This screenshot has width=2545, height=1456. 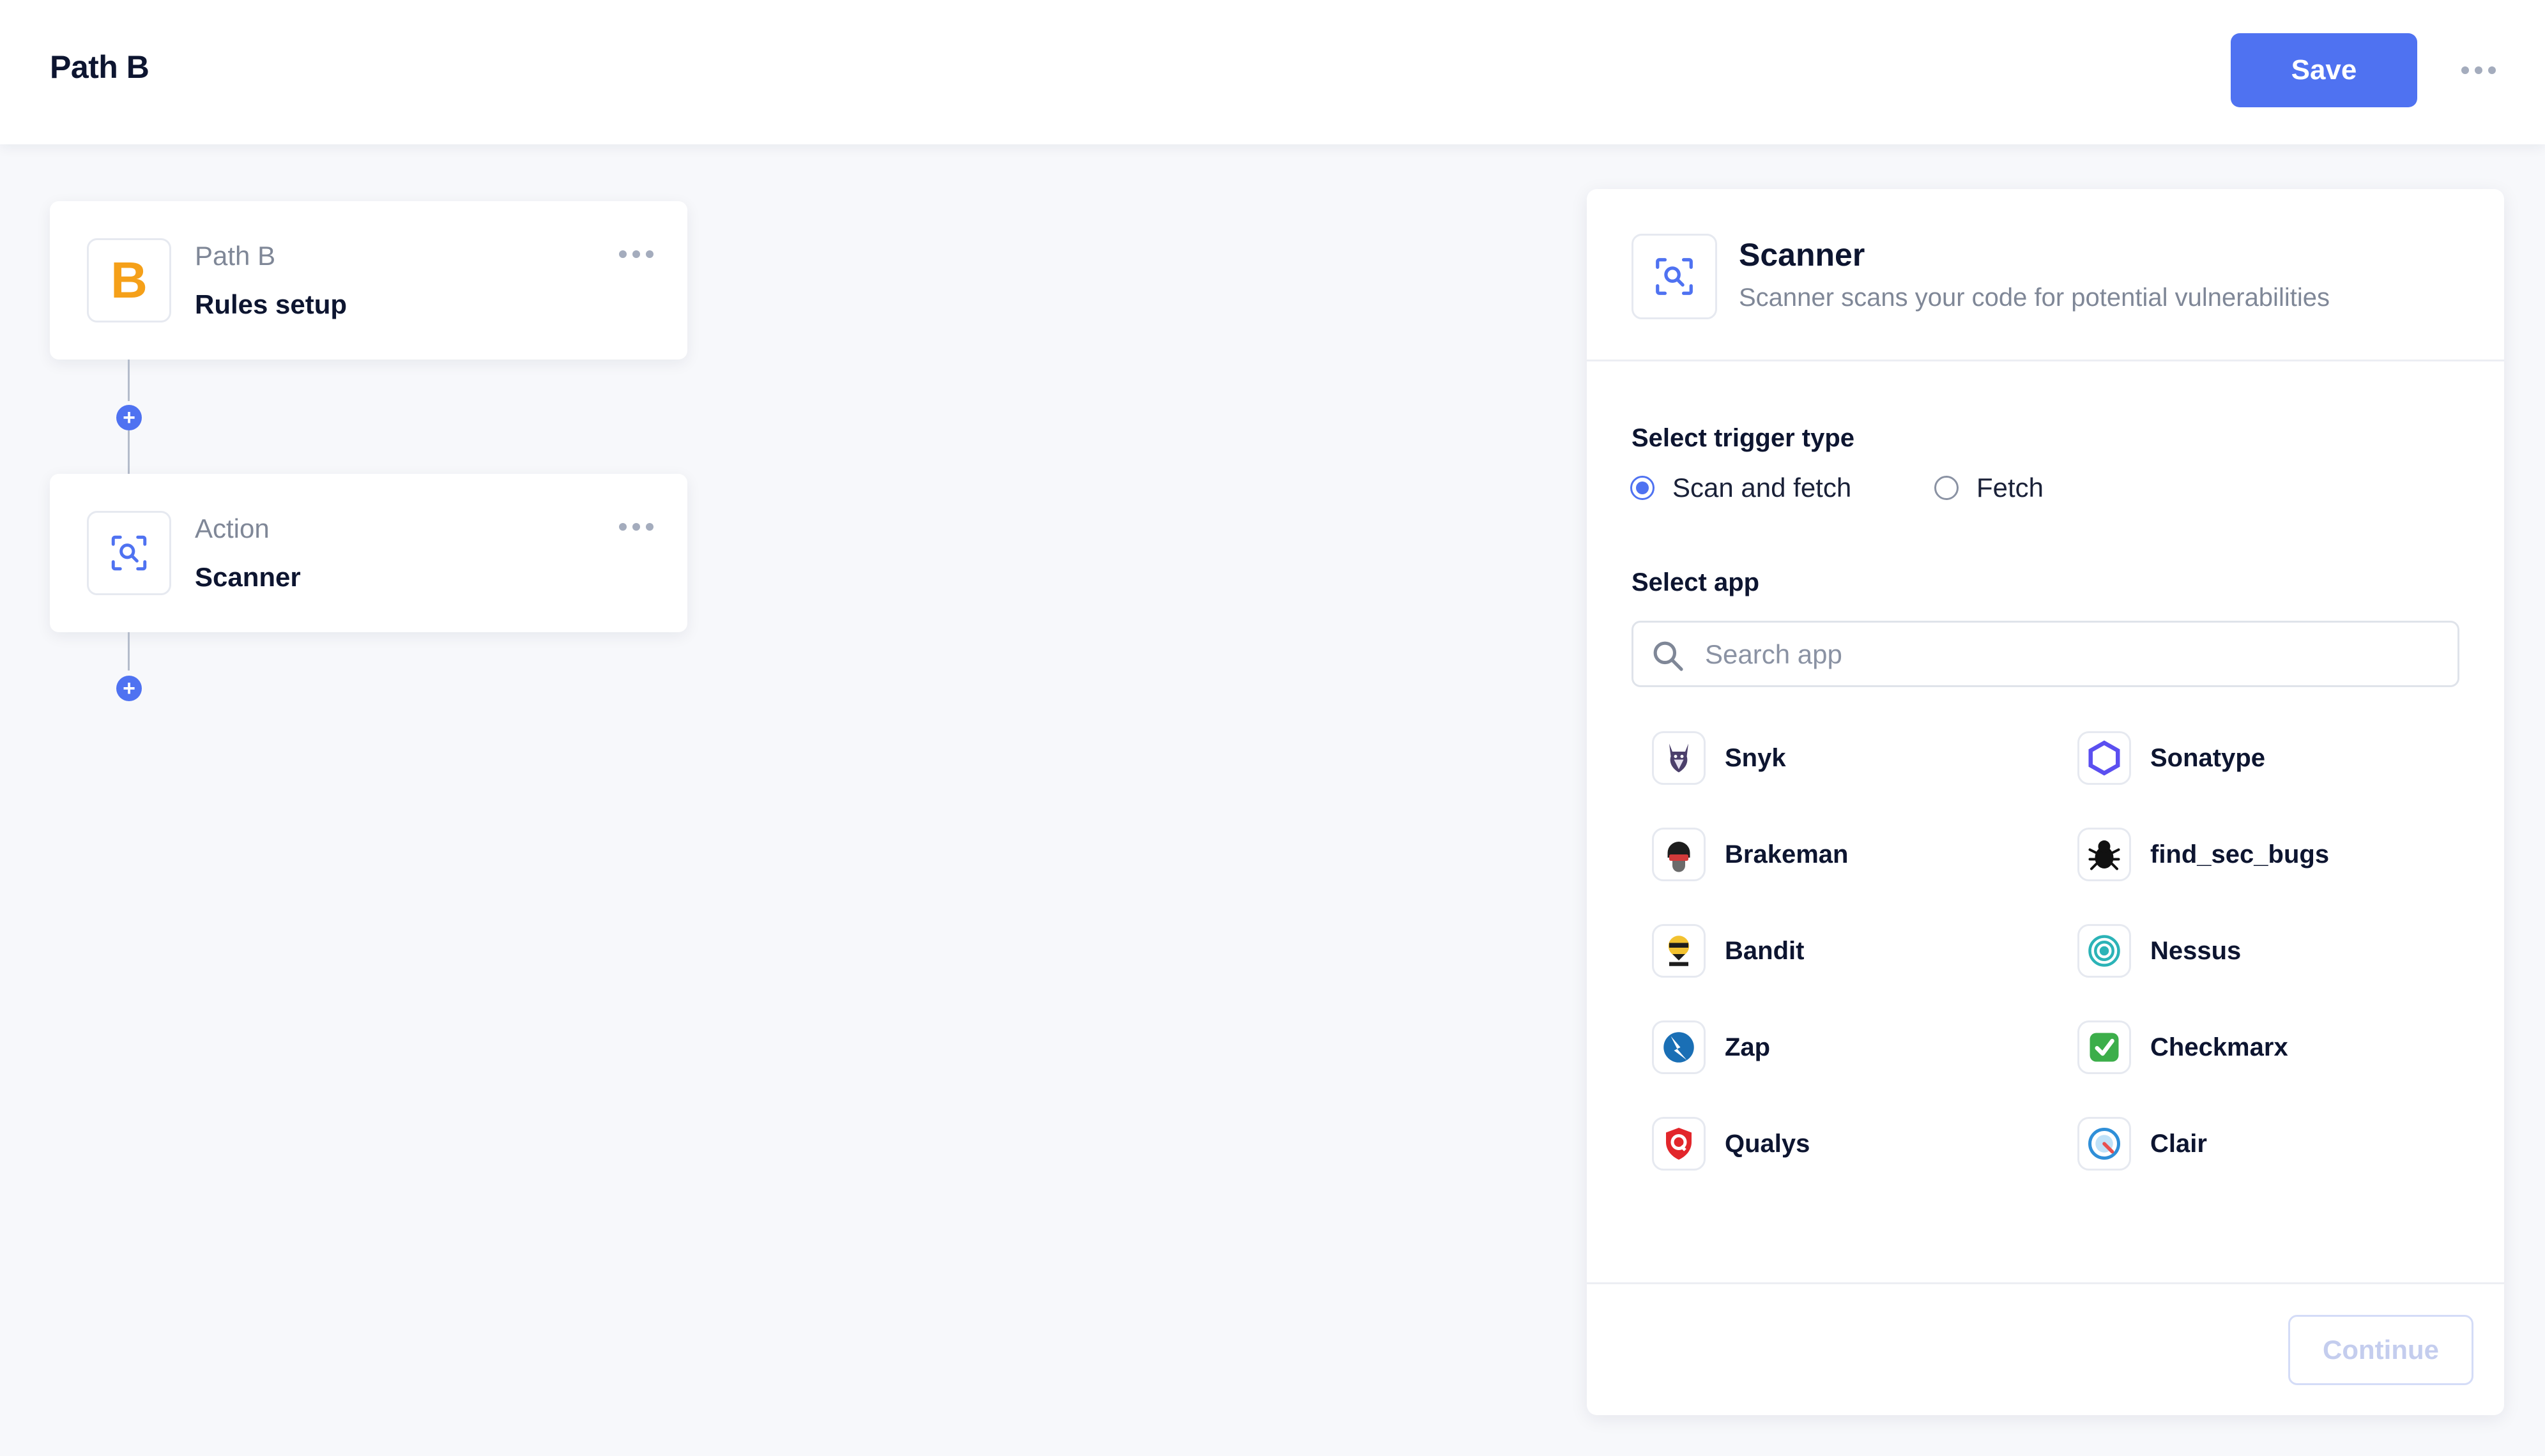 What do you see at coordinates (2104, 758) in the screenshot?
I see `sonatype-icon` at bounding box center [2104, 758].